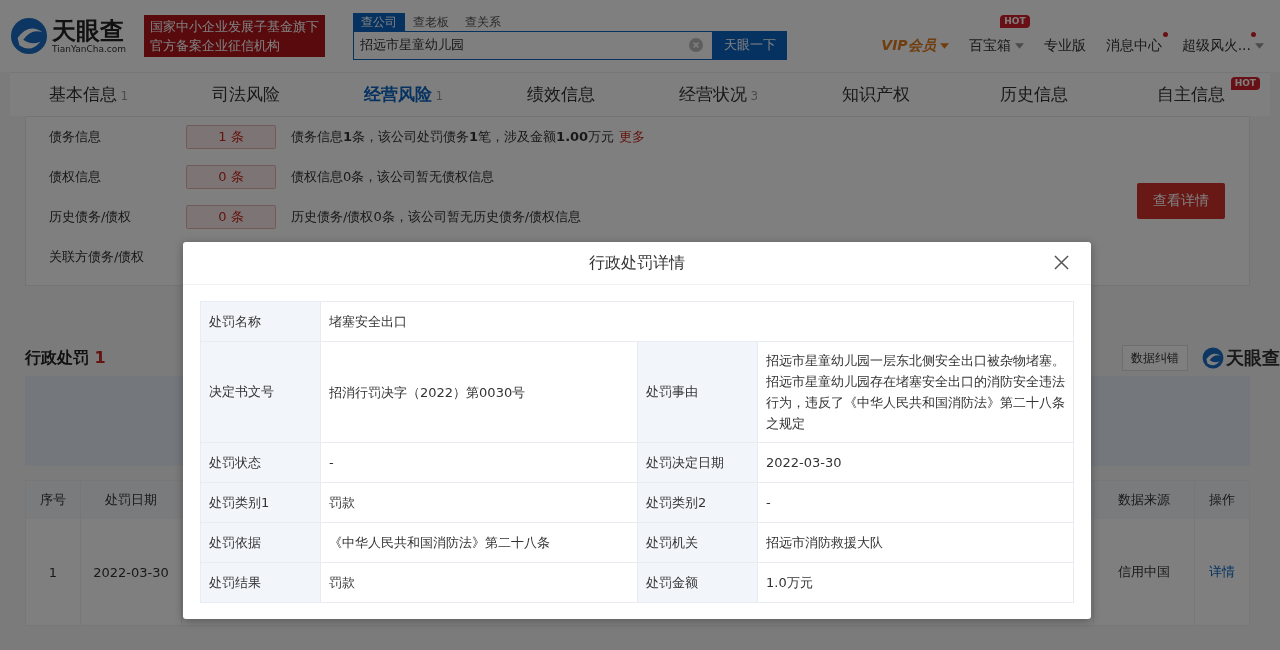 This screenshot has height=650, width=1280. What do you see at coordinates (91, 217) in the screenshot?
I see `row-label: 历史债务/债权` at bounding box center [91, 217].